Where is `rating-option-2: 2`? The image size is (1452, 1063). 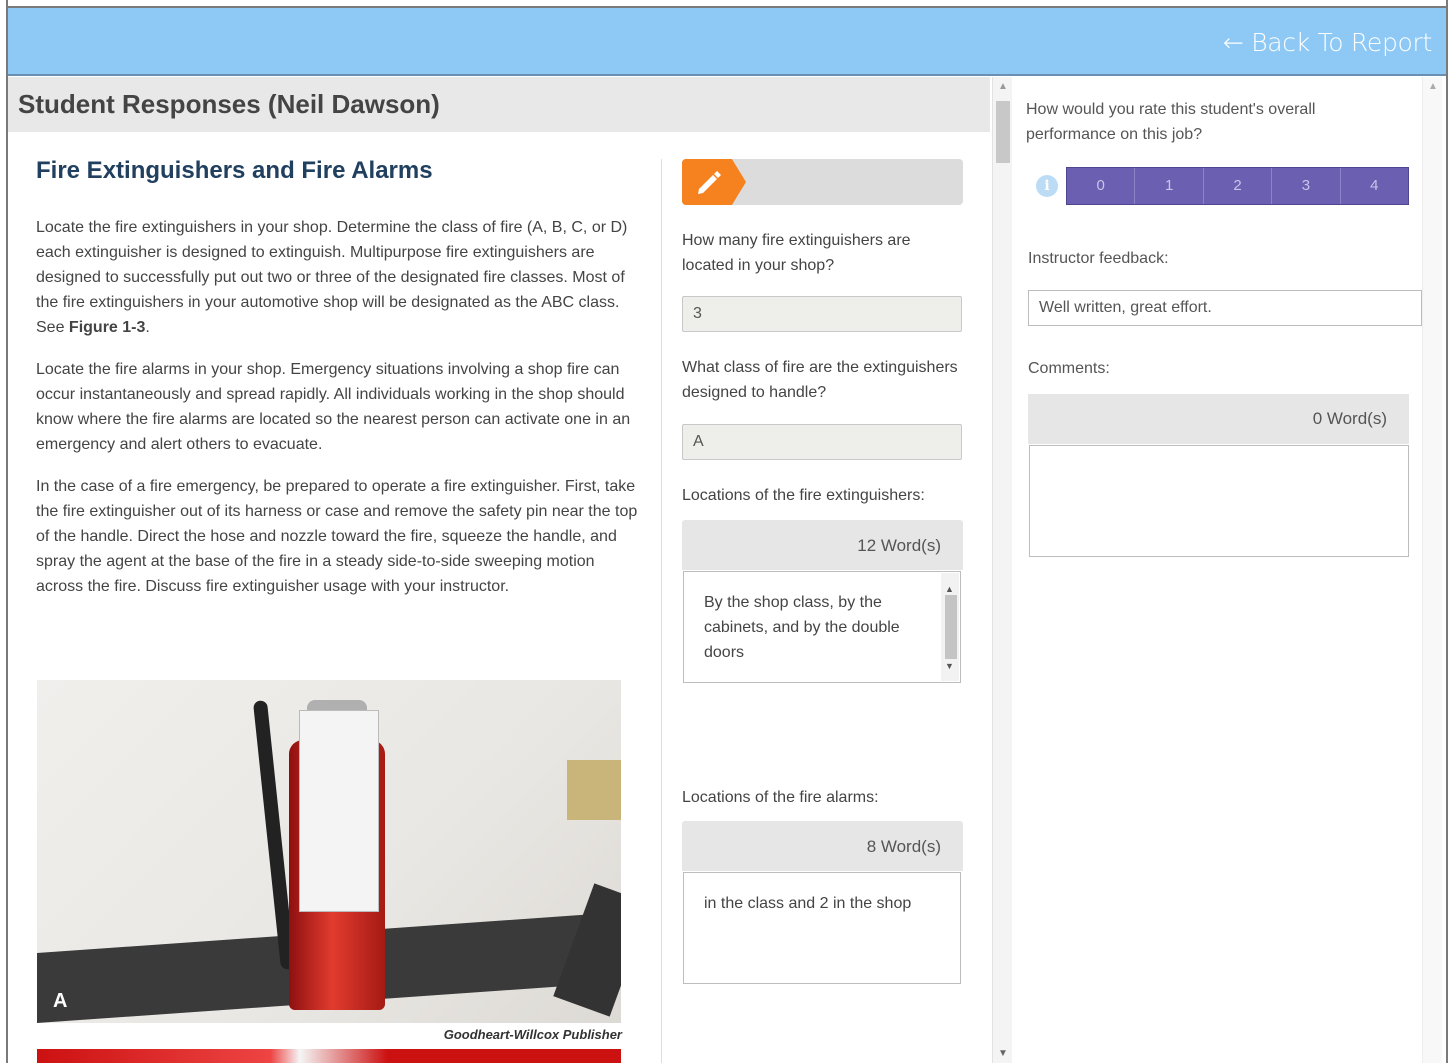
rating-option-2: 2 is located at coordinates (1238, 186).